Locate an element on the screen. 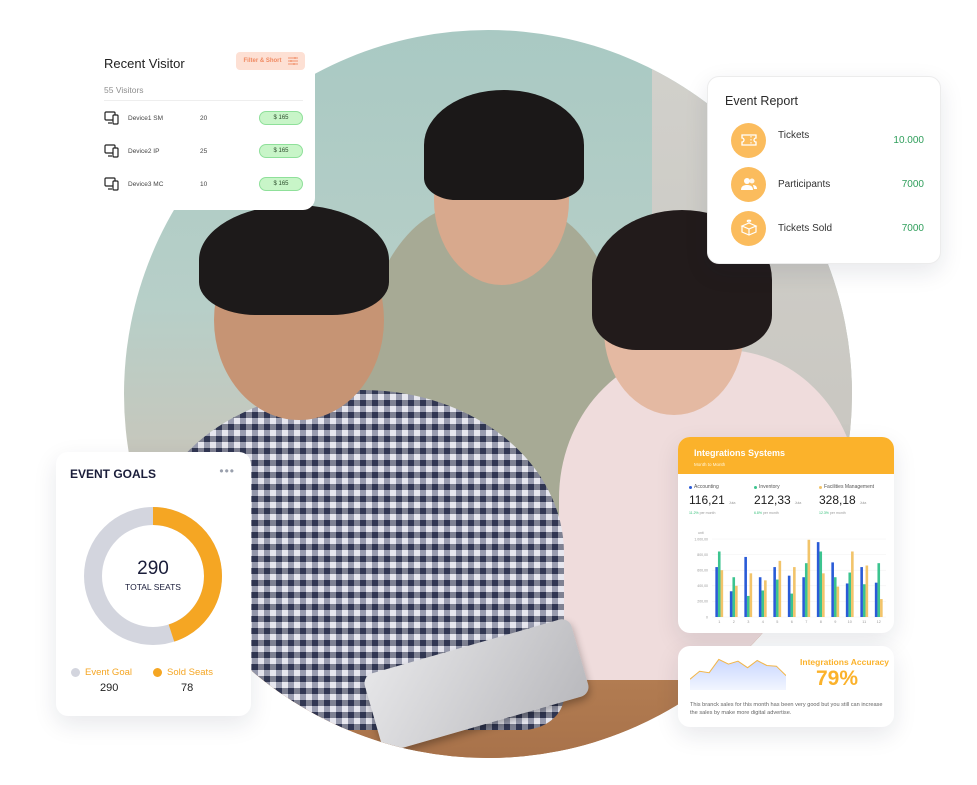 The image size is (977, 785). metric-label: Inventory is located at coordinates (769, 487).